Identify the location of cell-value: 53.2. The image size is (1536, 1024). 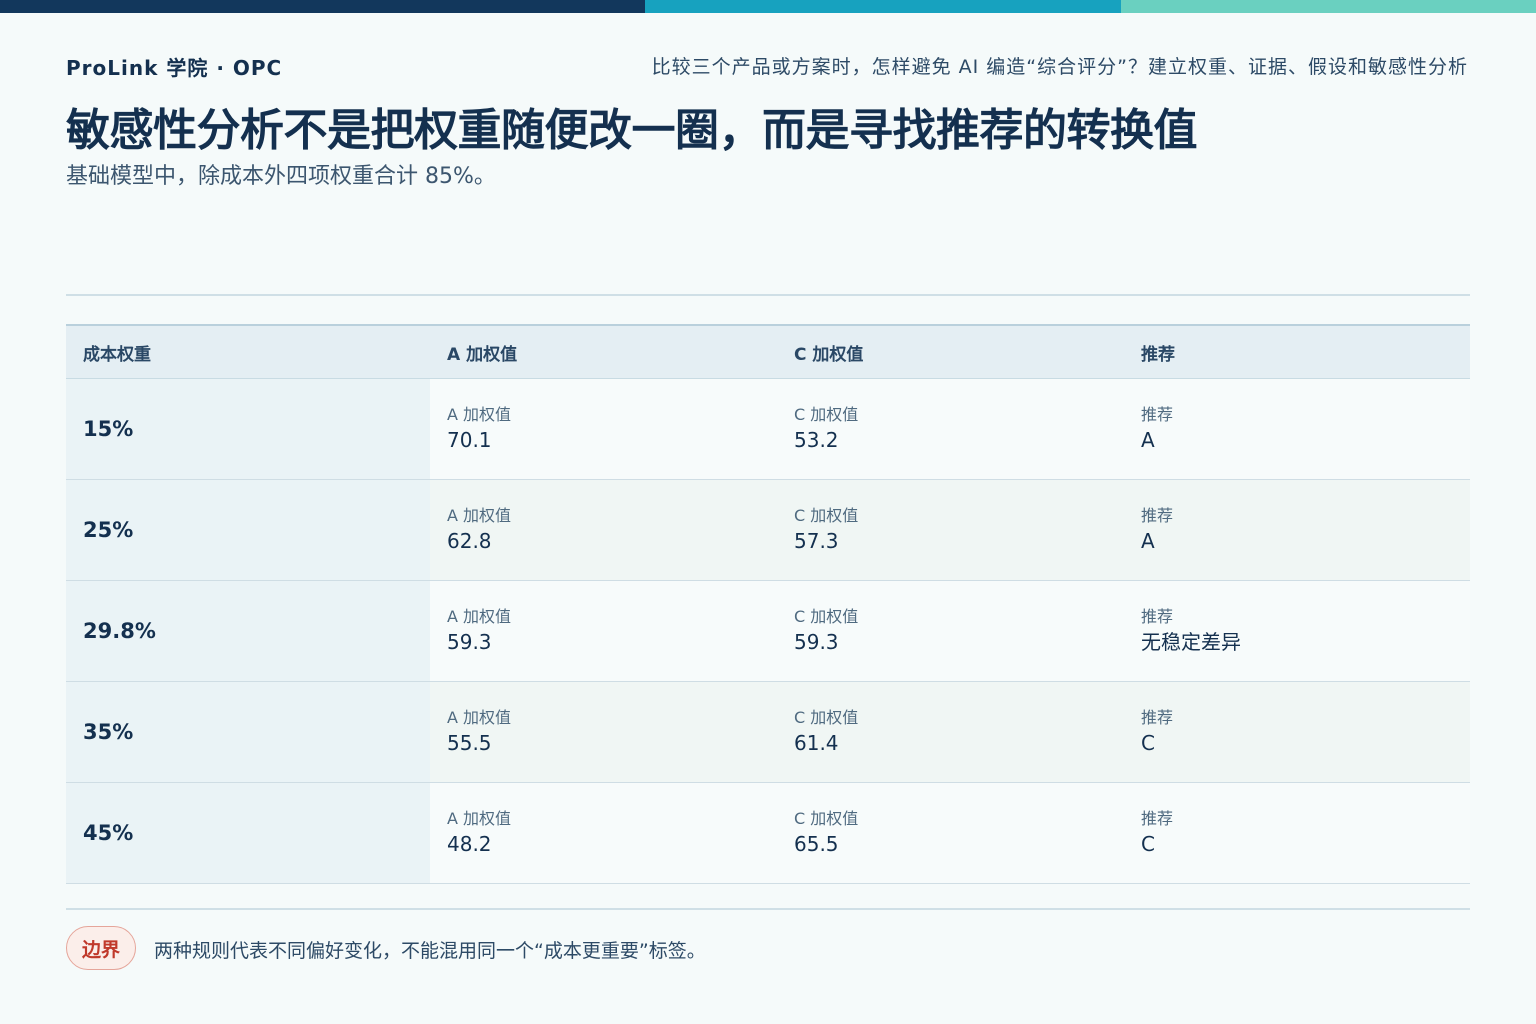
(816, 440).